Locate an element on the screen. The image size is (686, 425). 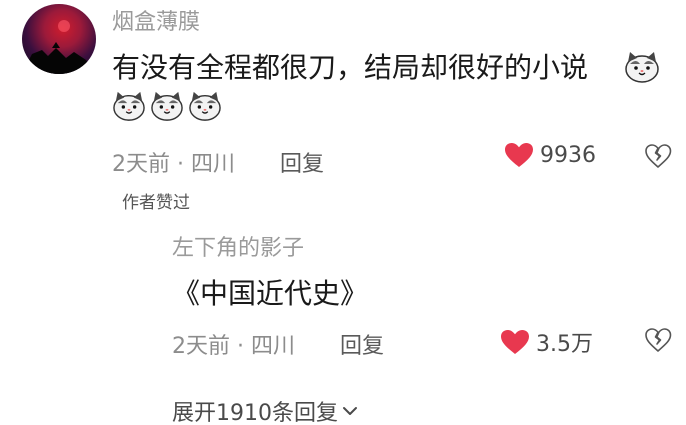
reply-username: 左下角的影子 is located at coordinates (238, 246).